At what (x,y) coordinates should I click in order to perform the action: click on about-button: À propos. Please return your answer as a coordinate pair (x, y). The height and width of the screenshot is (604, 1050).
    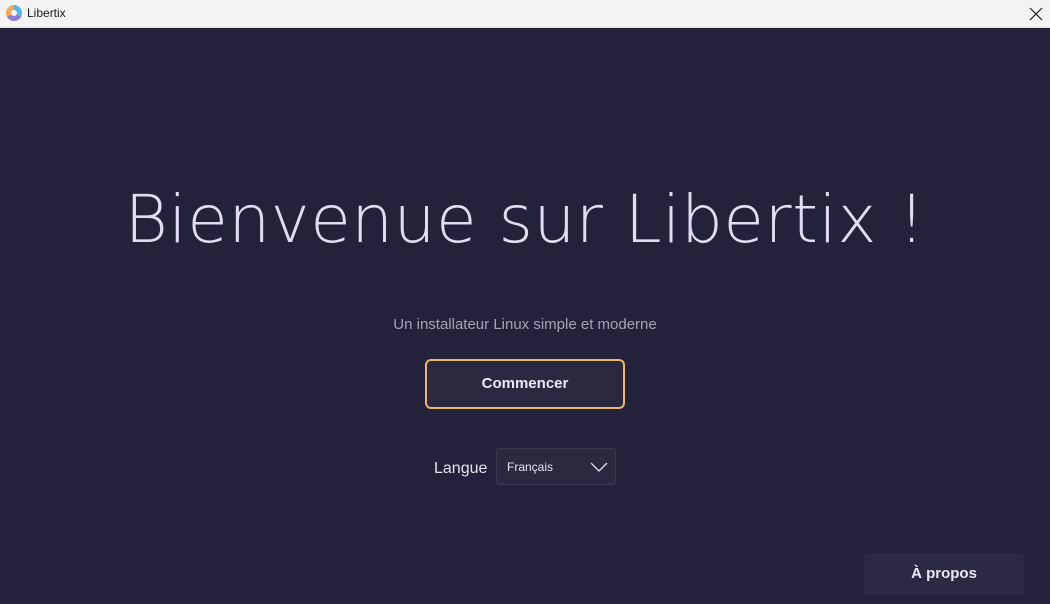
    Looking at the image, I should click on (944, 574).